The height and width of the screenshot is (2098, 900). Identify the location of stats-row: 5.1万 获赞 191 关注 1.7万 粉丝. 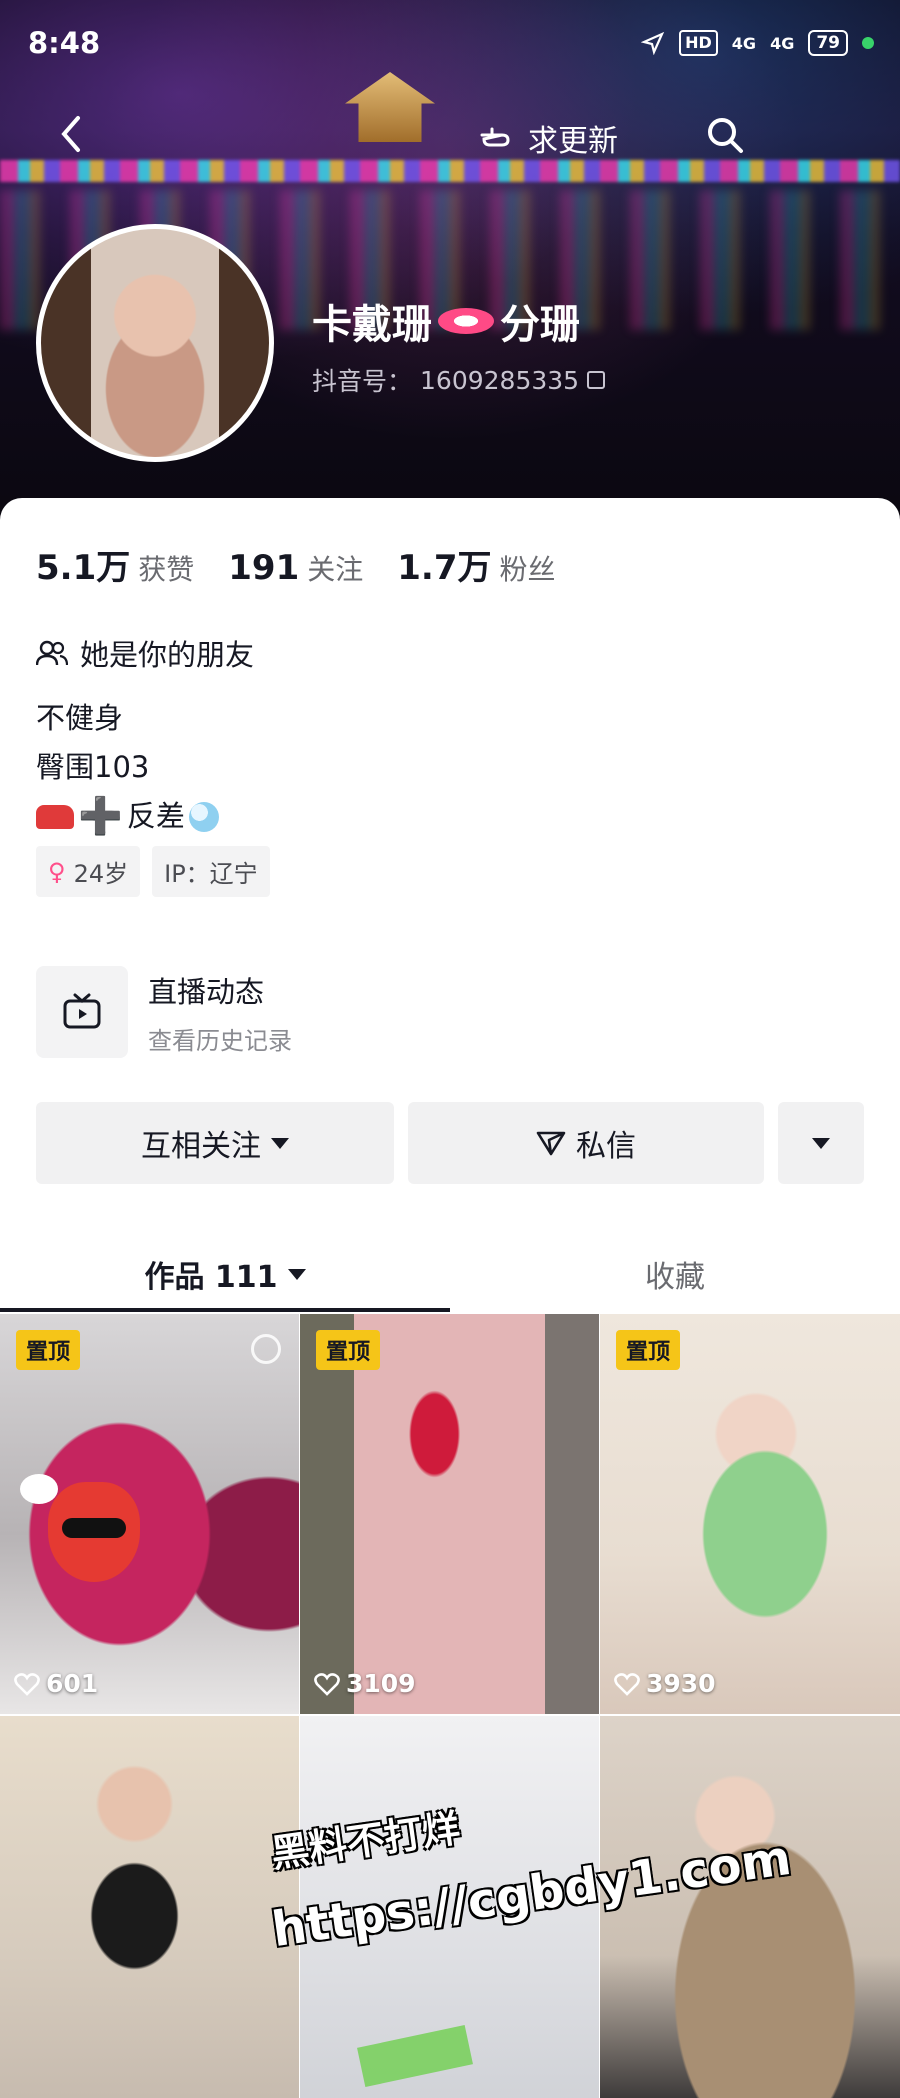
(296, 564).